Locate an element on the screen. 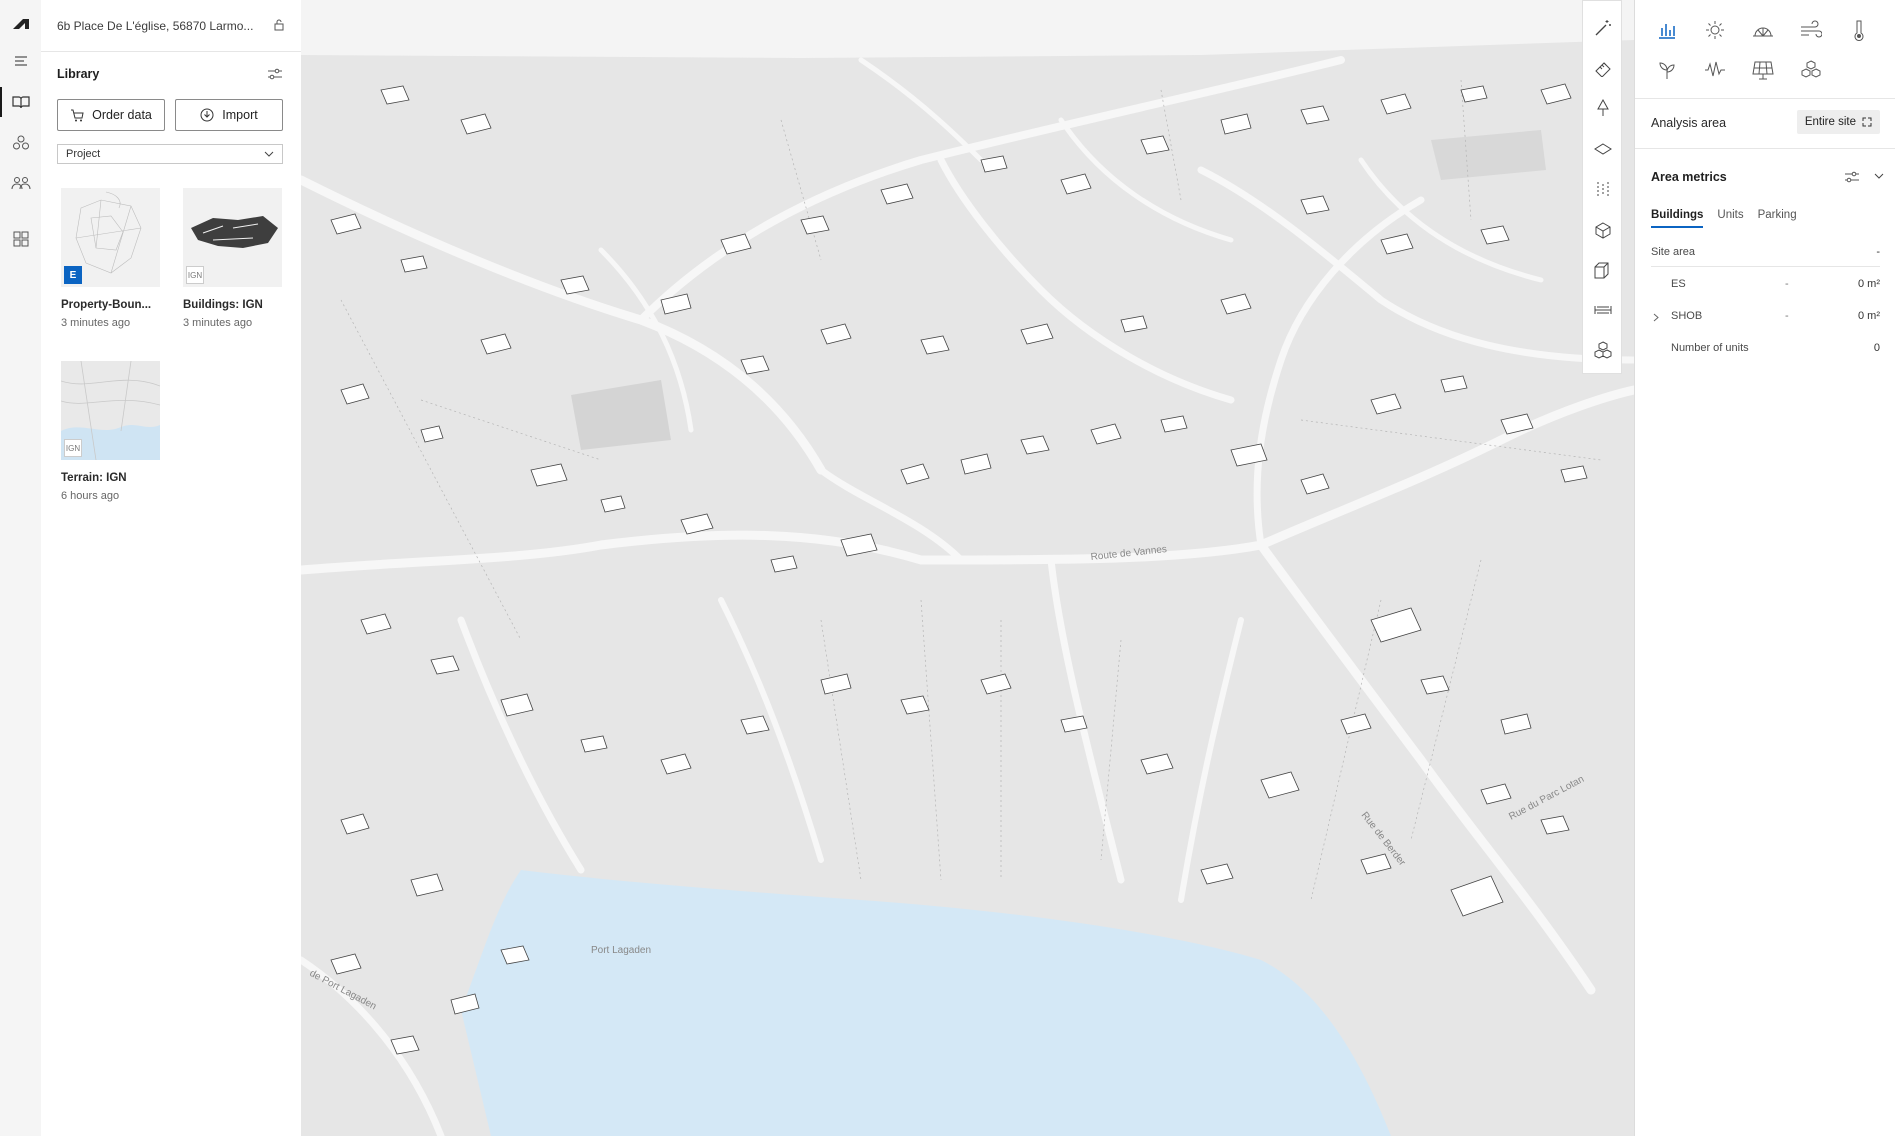 The height and width of the screenshot is (1136, 1895). import-button: Import is located at coordinates (229, 115).